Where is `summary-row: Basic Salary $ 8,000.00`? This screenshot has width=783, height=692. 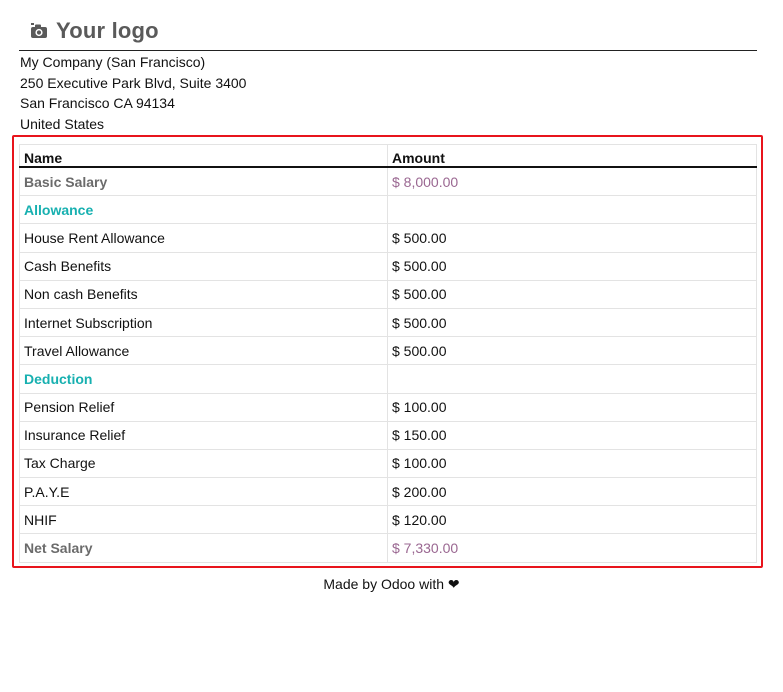 summary-row: Basic Salary $ 8,000.00 is located at coordinates (388, 181).